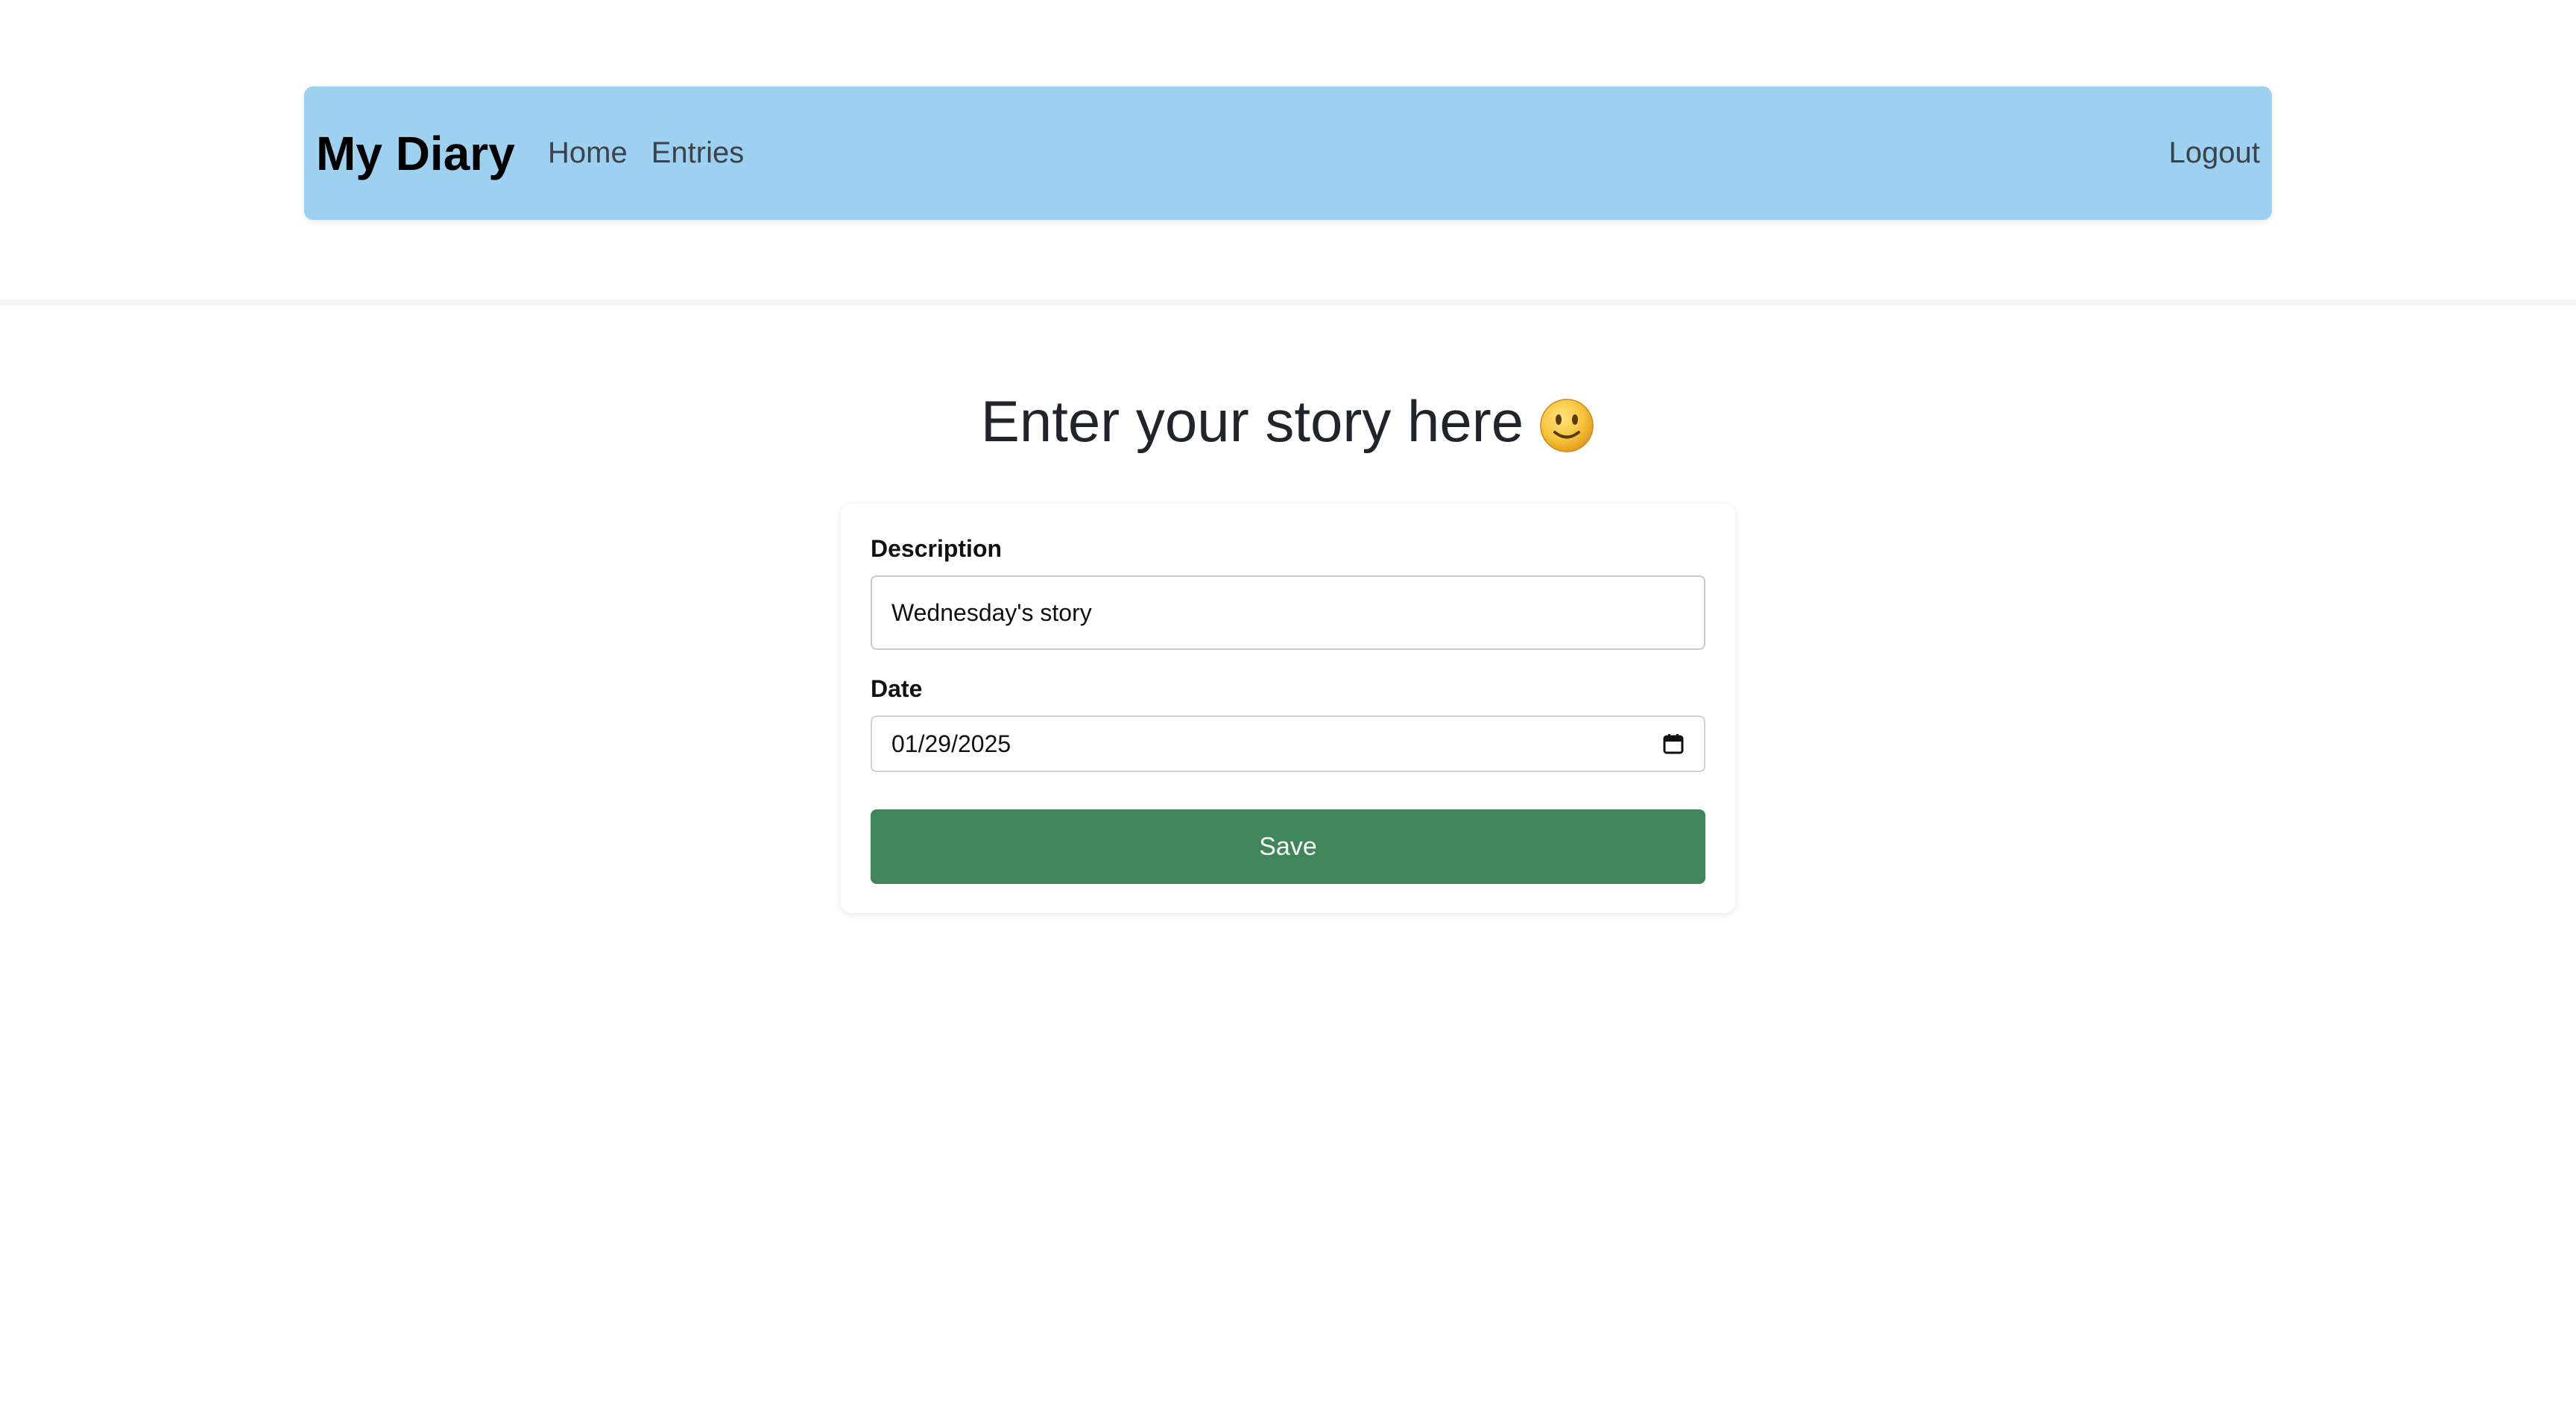  Describe the element at coordinates (1252, 421) in the screenshot. I see `page-title: Enter your story here` at that location.